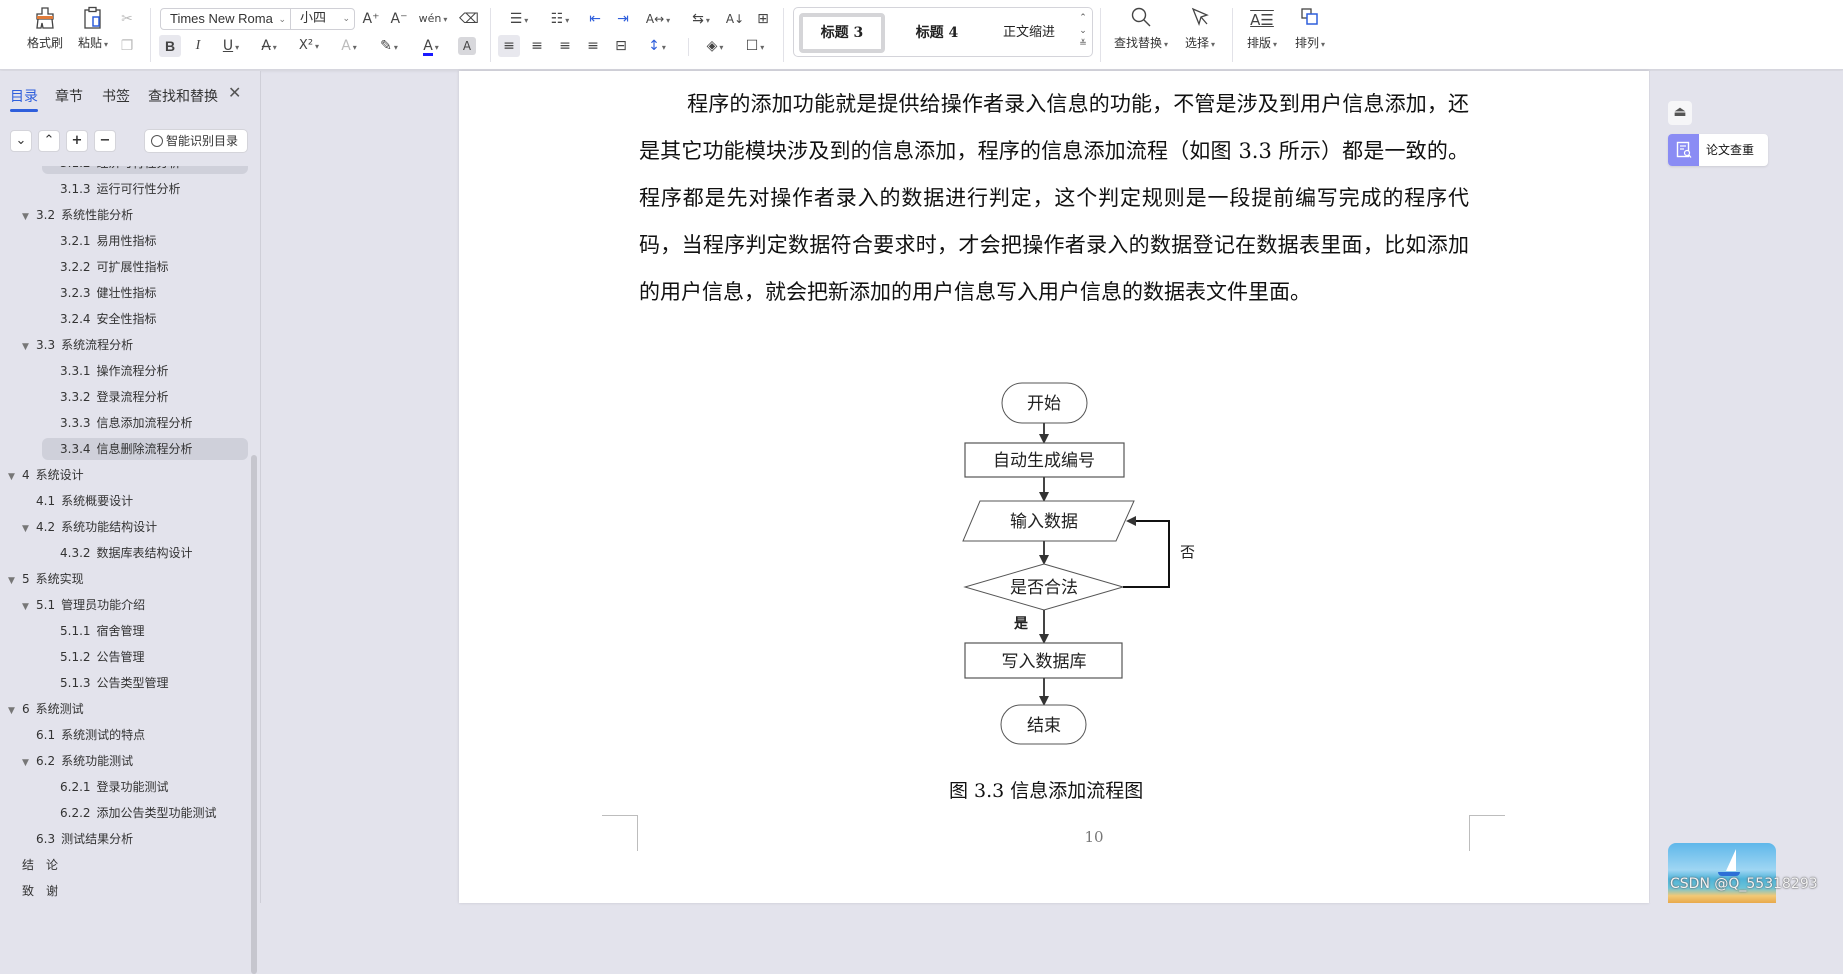 The height and width of the screenshot is (974, 1843). What do you see at coordinates (1187, 552) in the screenshot?
I see `flow-no-label: 否` at bounding box center [1187, 552].